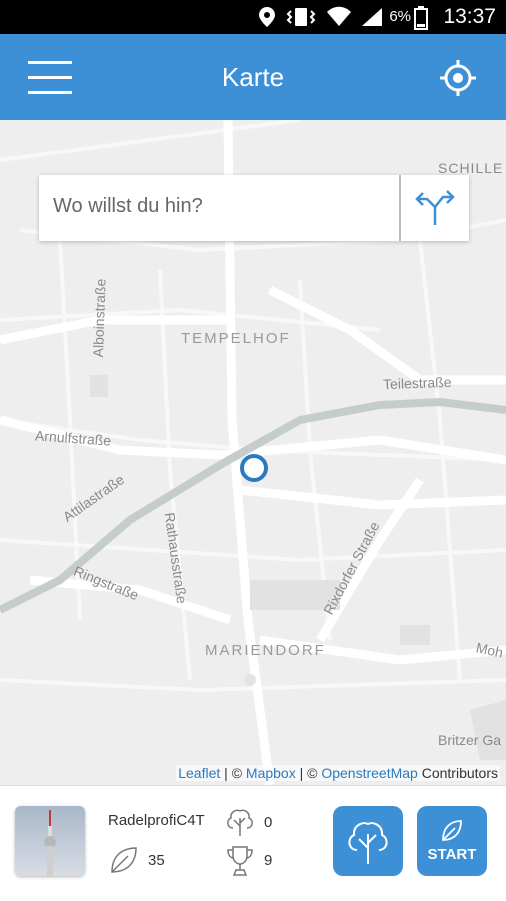  Describe the element at coordinates (339, 16) in the screenshot. I see `wifi-icon` at that location.